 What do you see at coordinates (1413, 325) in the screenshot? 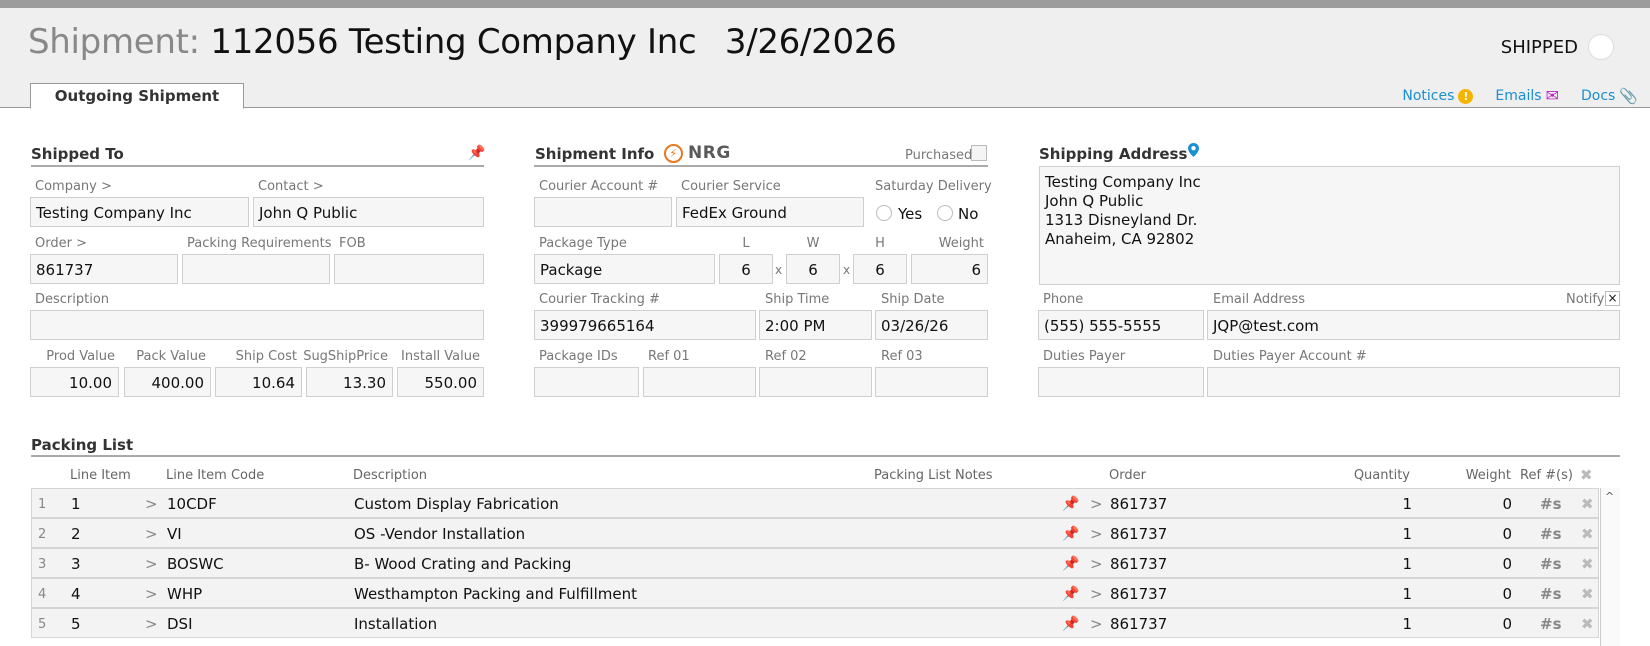
I see `email-field: JQP@test.com` at bounding box center [1413, 325].